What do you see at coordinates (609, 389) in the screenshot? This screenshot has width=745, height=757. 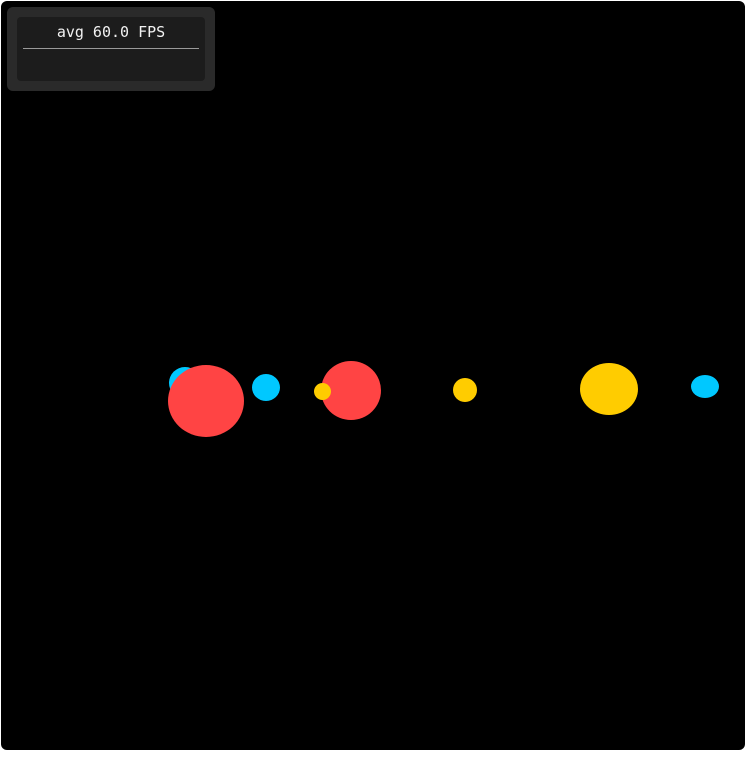 I see `ball-yellow-large` at bounding box center [609, 389].